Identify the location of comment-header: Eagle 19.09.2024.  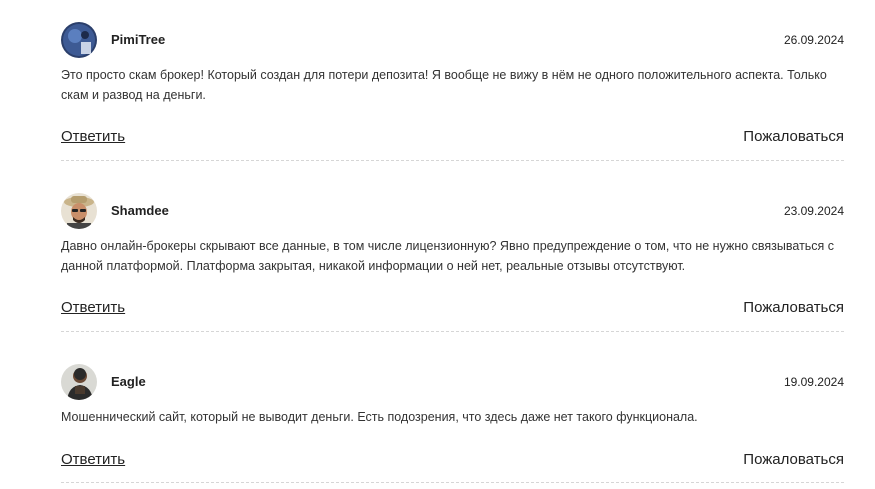
(452, 383).